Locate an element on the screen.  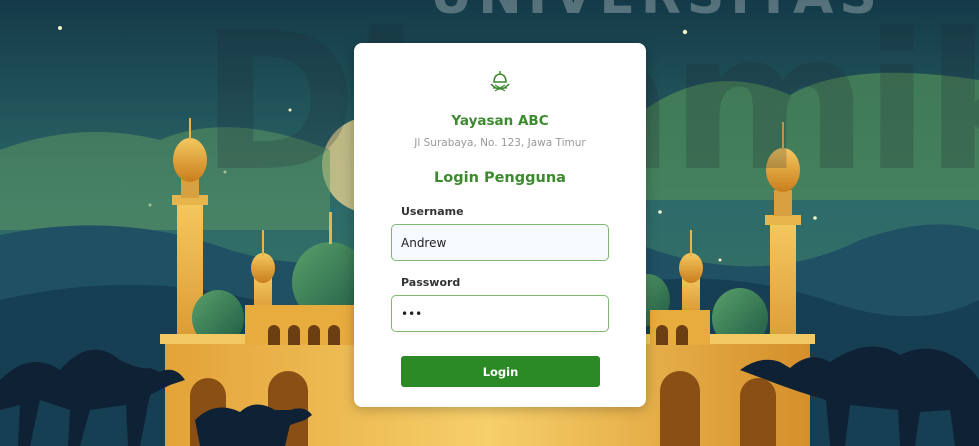
password-input is located at coordinates (500, 313).